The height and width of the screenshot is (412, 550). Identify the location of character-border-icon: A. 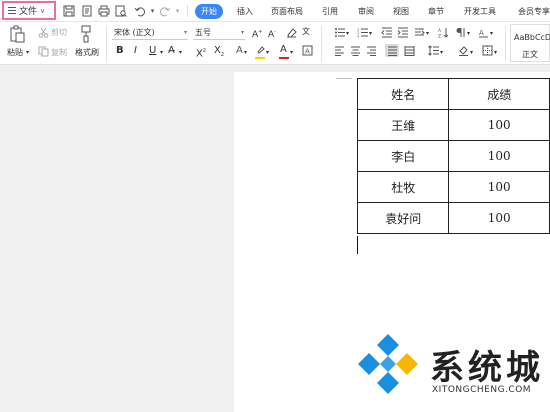
(307, 50).